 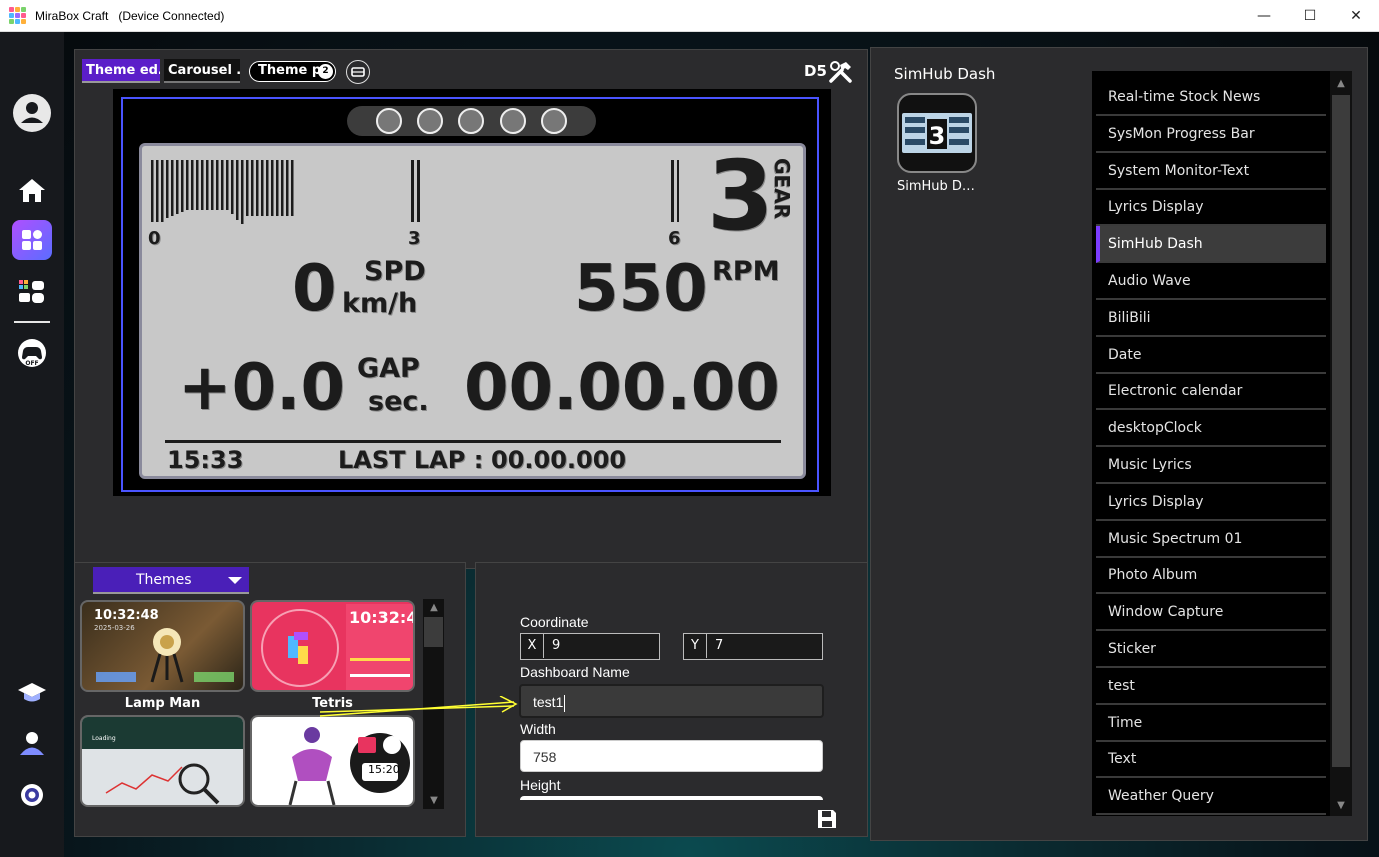 I want to click on home-icon, so click(x=32, y=190).